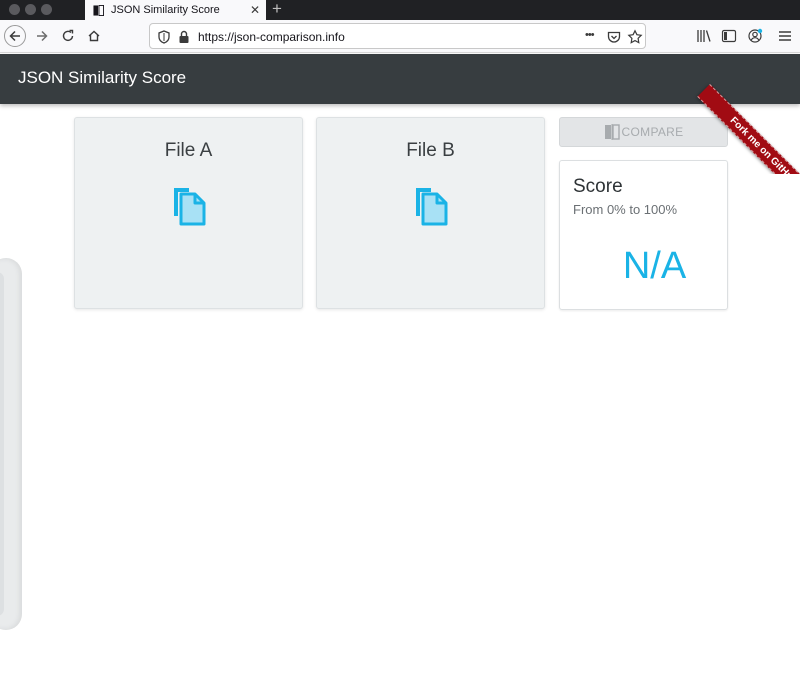 This screenshot has width=800, height=677. I want to click on new-tab-icon: +, so click(277, 9).